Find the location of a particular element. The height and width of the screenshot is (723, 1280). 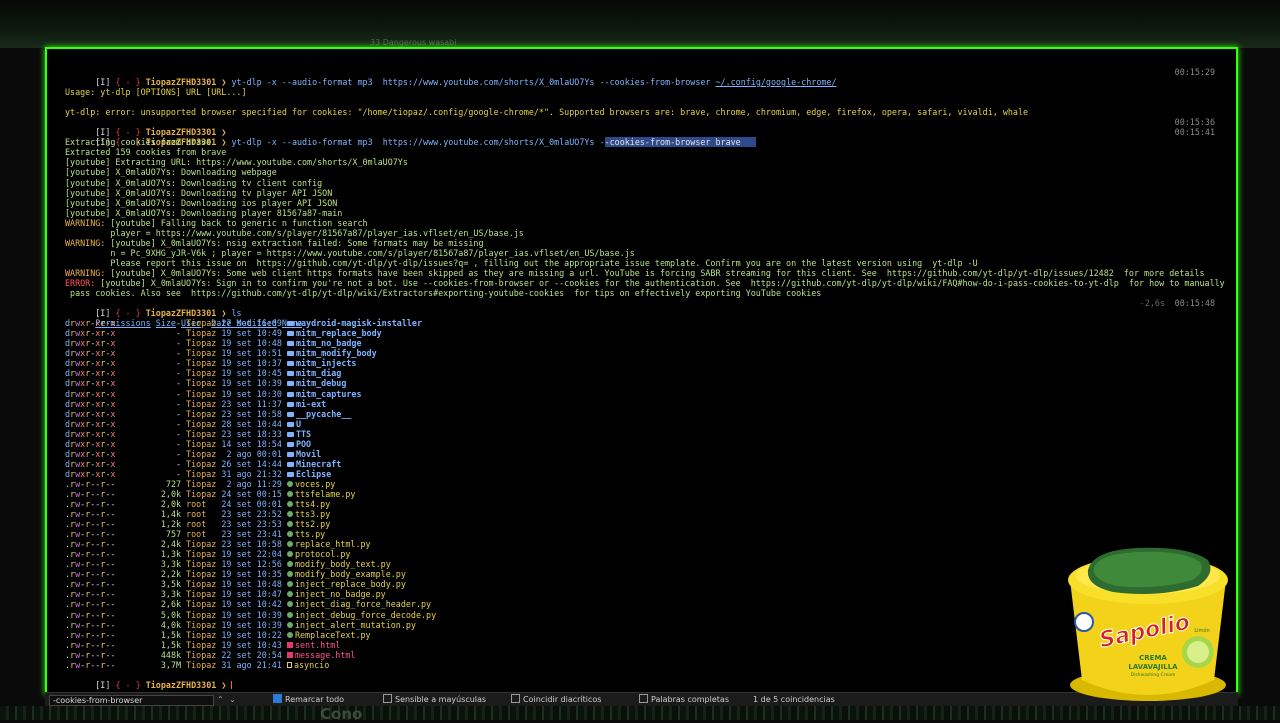

background-bottom is located at coordinates (640, 713).